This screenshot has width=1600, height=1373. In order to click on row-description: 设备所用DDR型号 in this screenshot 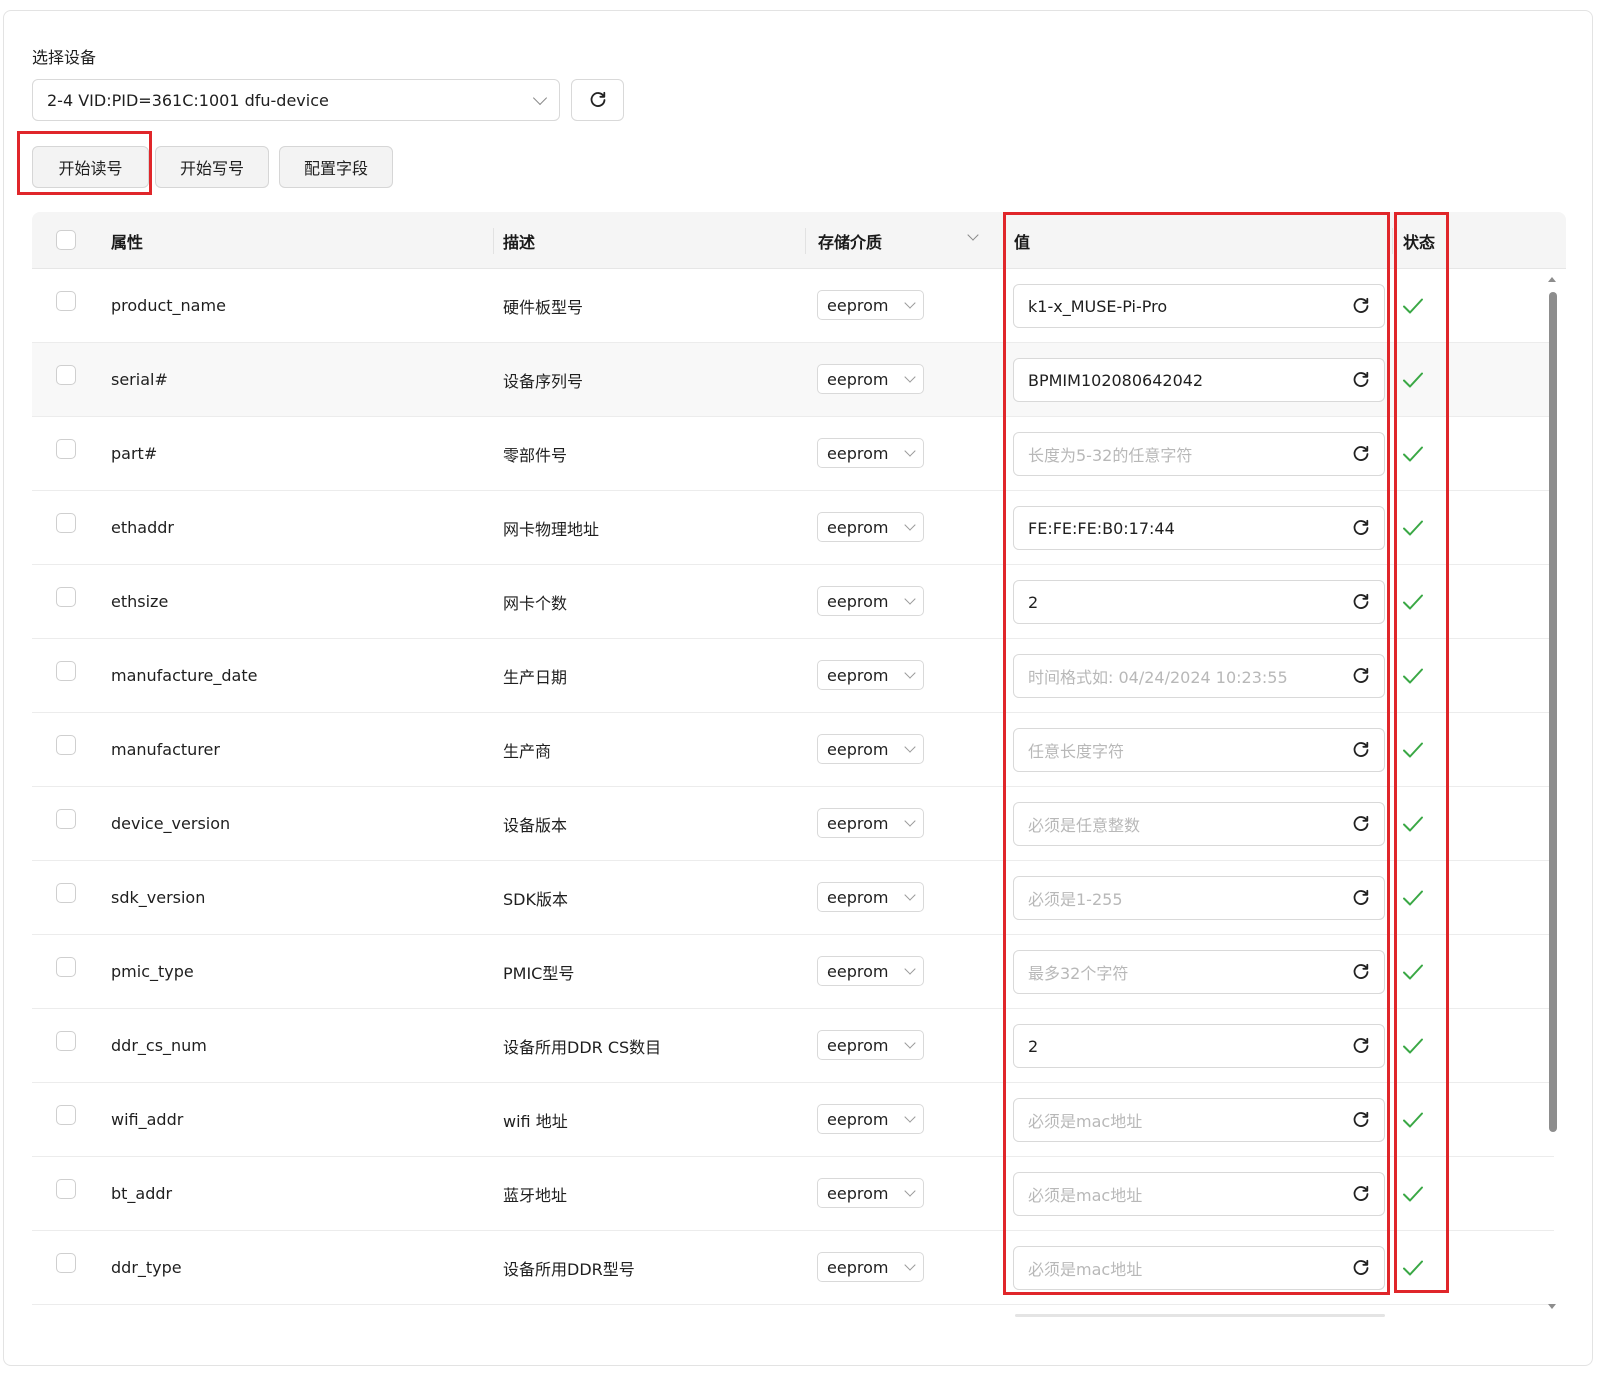, I will do `click(569, 1269)`.